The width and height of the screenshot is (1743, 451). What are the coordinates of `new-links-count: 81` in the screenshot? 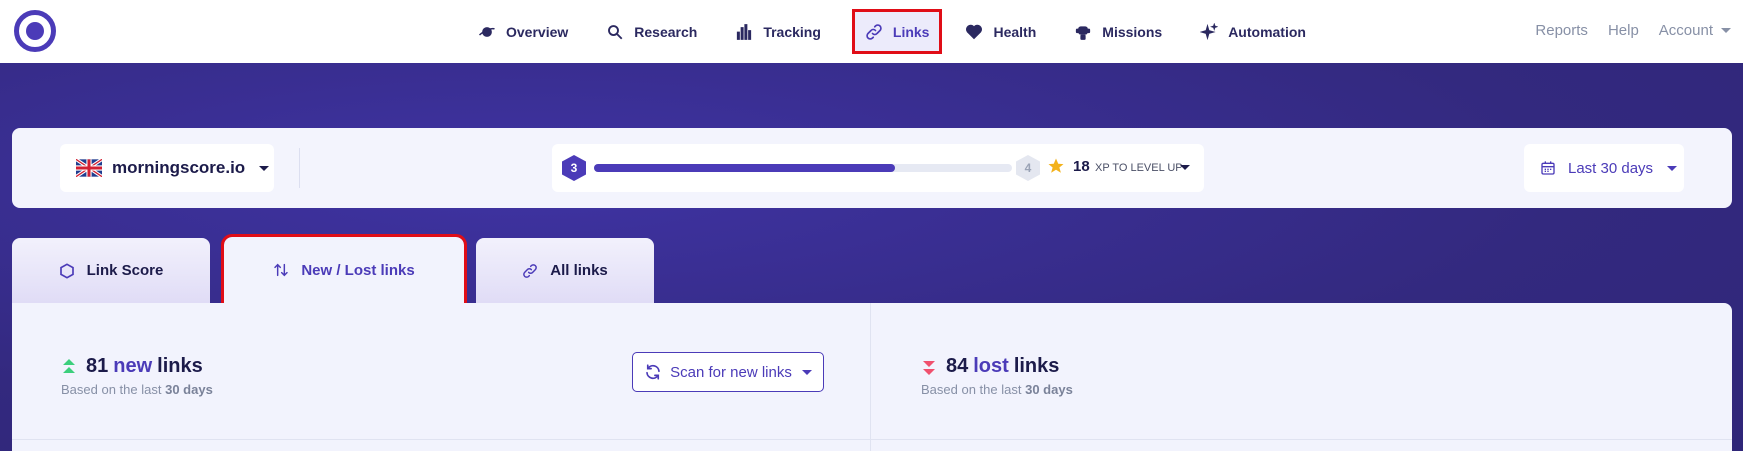 It's located at (97, 366).